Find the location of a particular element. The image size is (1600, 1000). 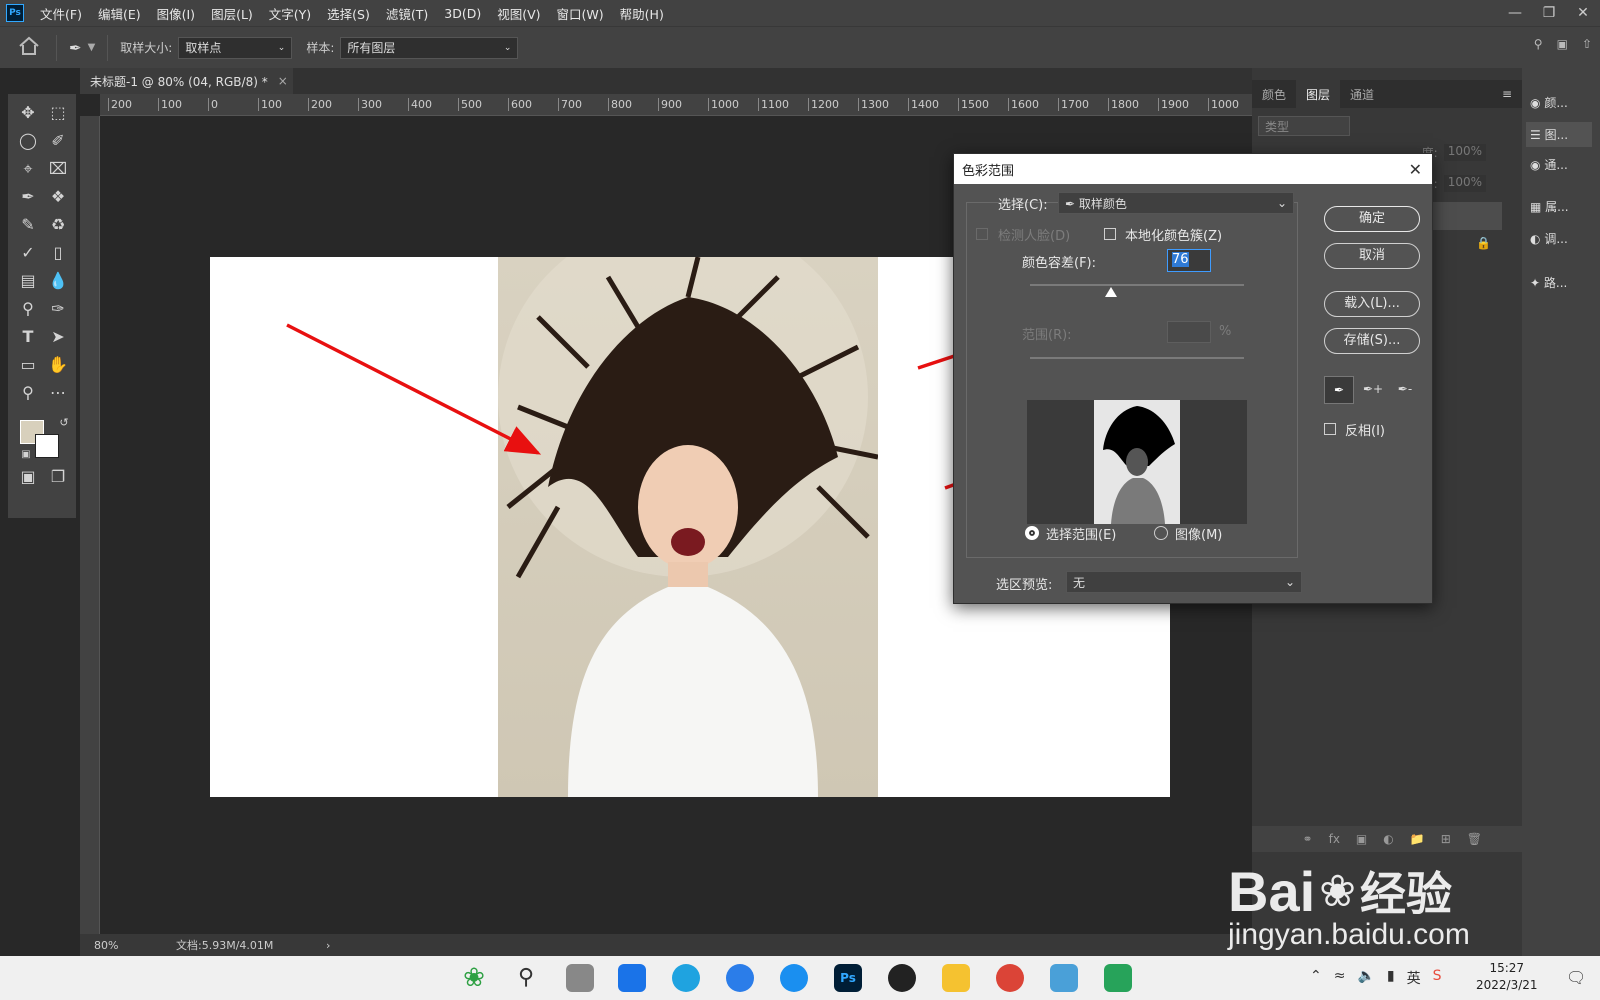

watermark-brand: Bai is located at coordinates (1272, 891).